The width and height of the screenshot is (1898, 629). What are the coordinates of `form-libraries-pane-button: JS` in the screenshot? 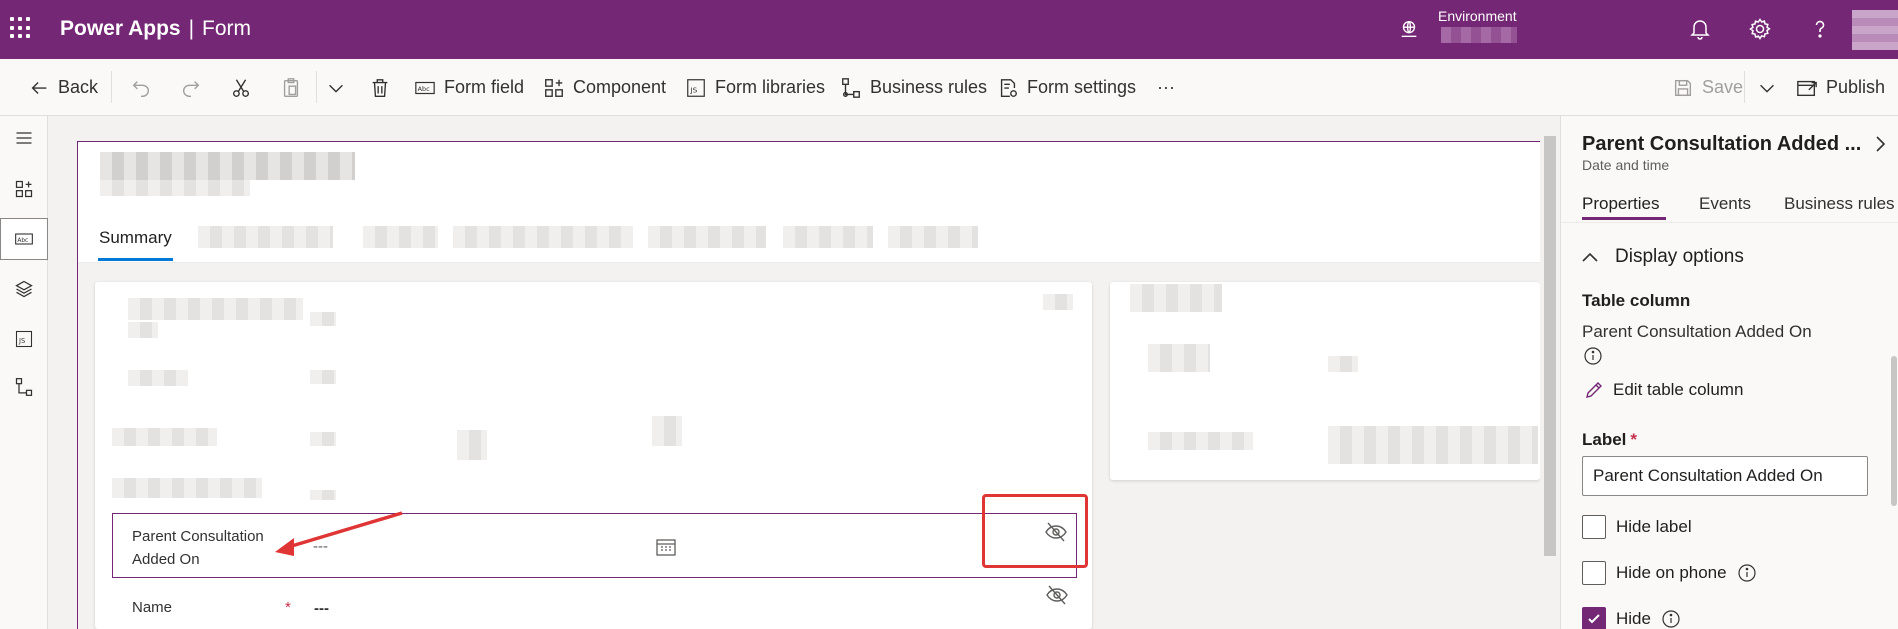 It's located at (24, 339).